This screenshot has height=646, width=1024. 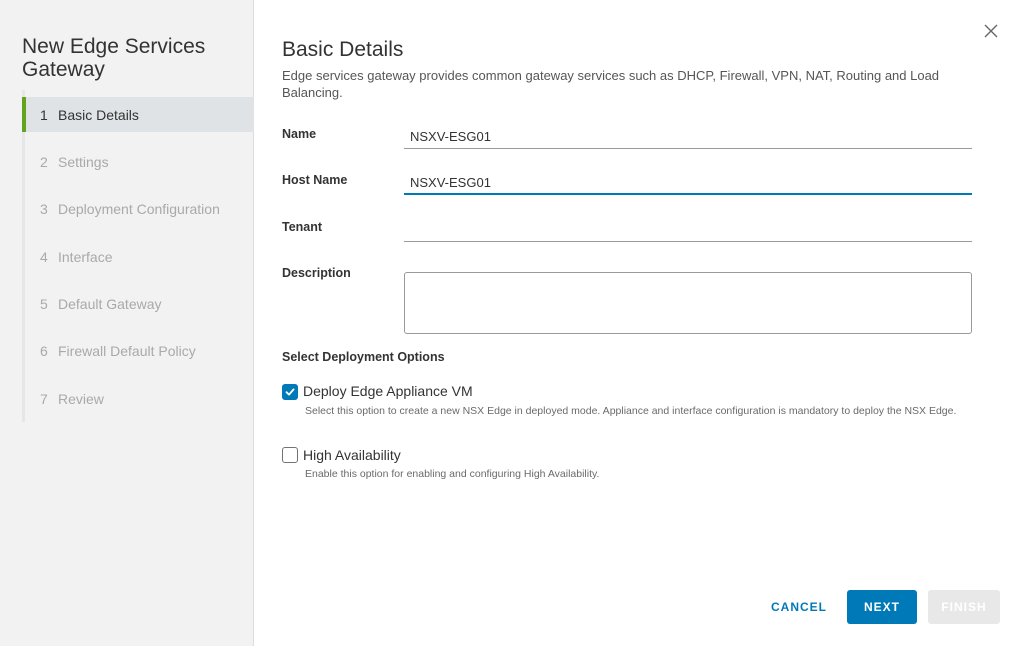 What do you see at coordinates (882, 607) in the screenshot?
I see `next-button: NEXT` at bounding box center [882, 607].